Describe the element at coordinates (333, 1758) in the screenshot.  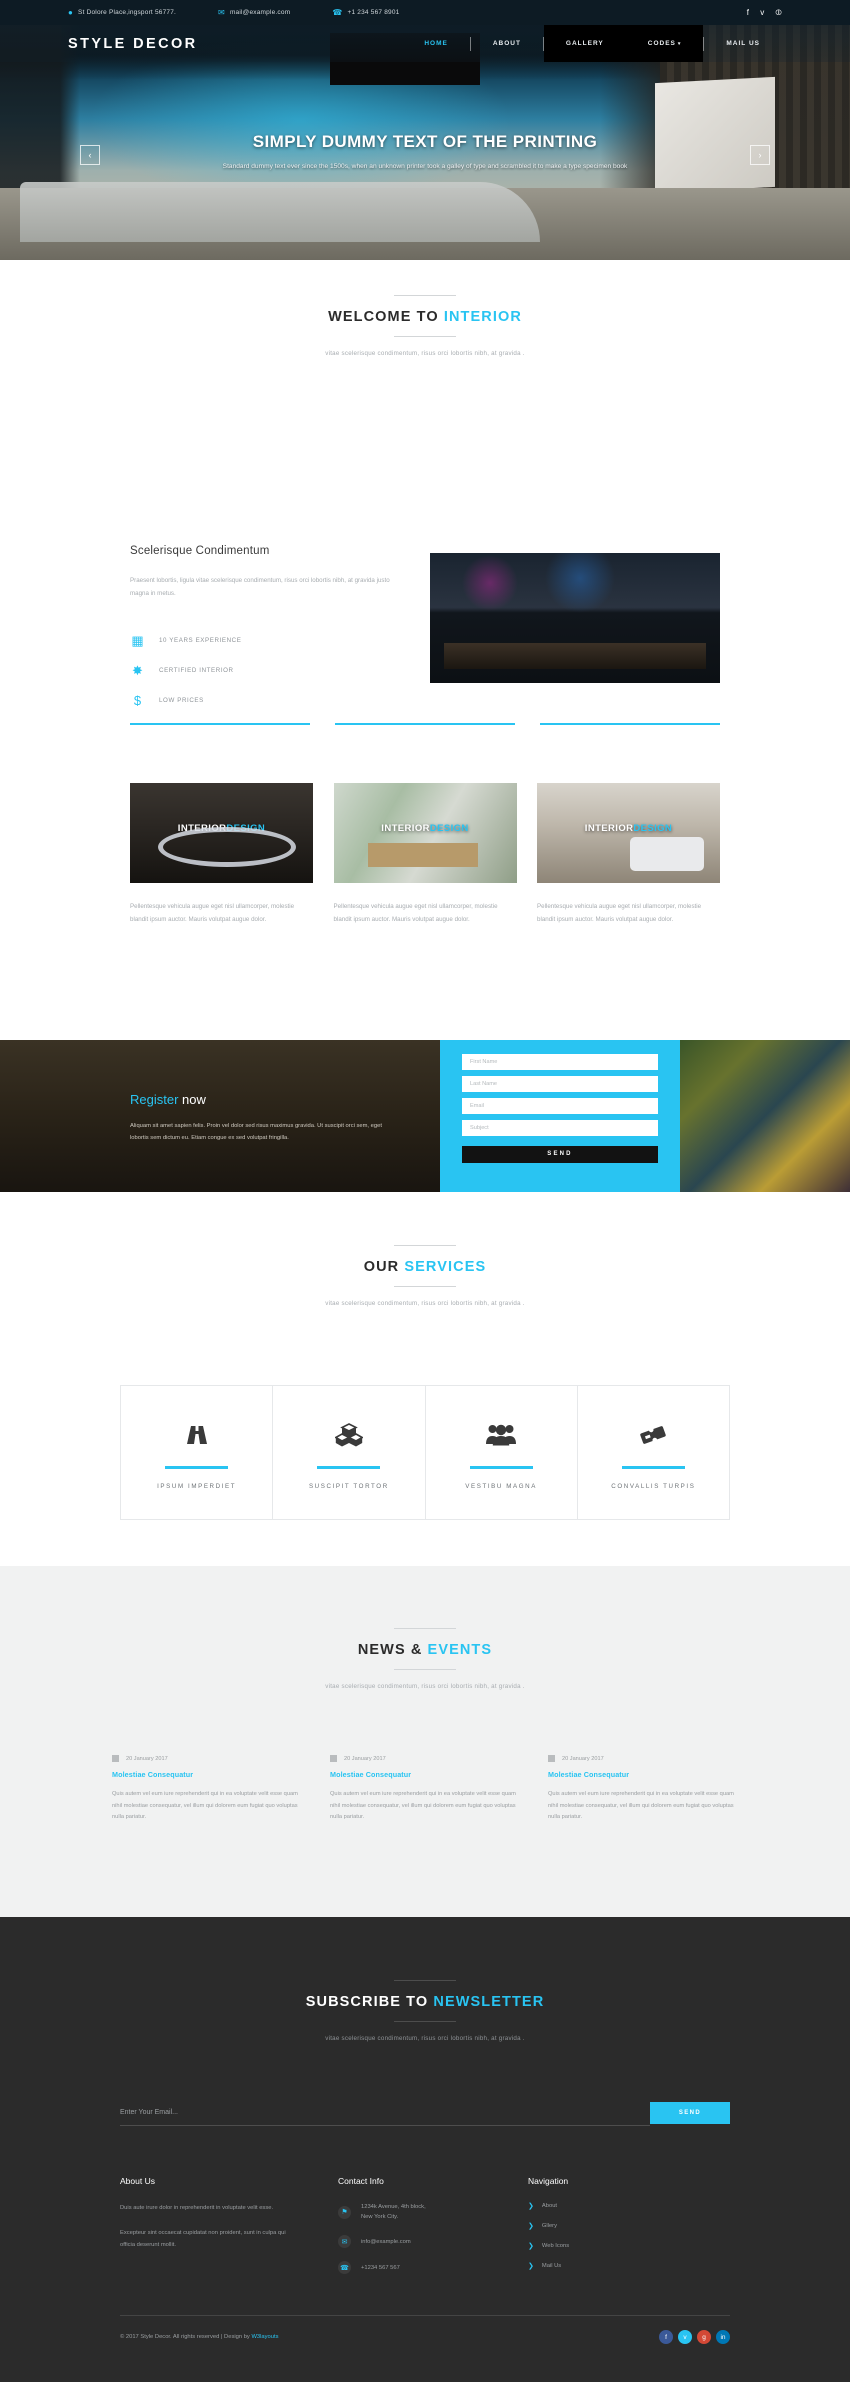
I see `calendar-icon` at that location.